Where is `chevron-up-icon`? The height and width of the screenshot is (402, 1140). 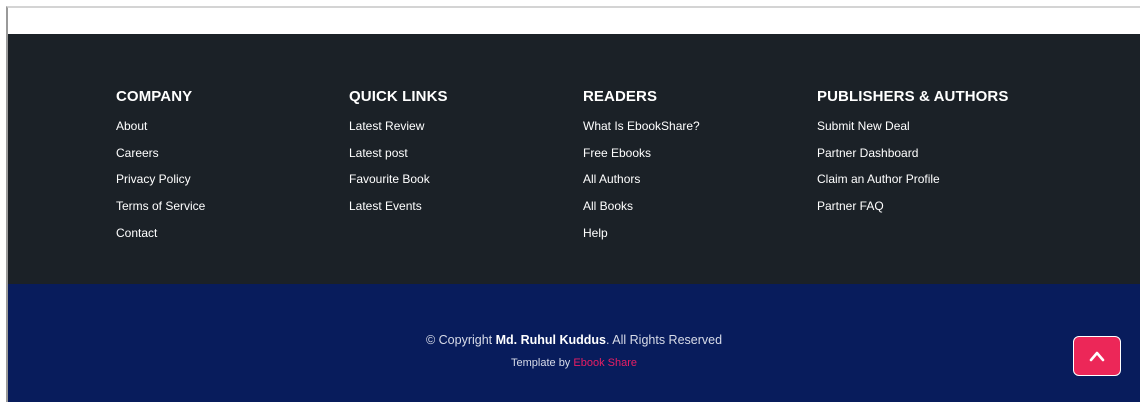 chevron-up-icon is located at coordinates (1097, 356).